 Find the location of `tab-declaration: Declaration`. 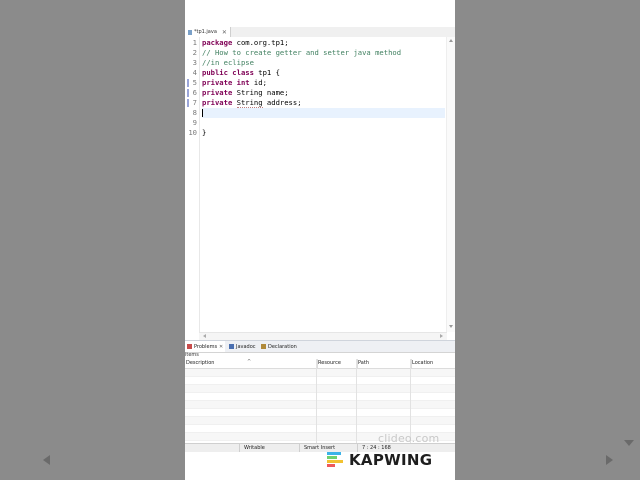

tab-declaration: Declaration is located at coordinates (279, 346).